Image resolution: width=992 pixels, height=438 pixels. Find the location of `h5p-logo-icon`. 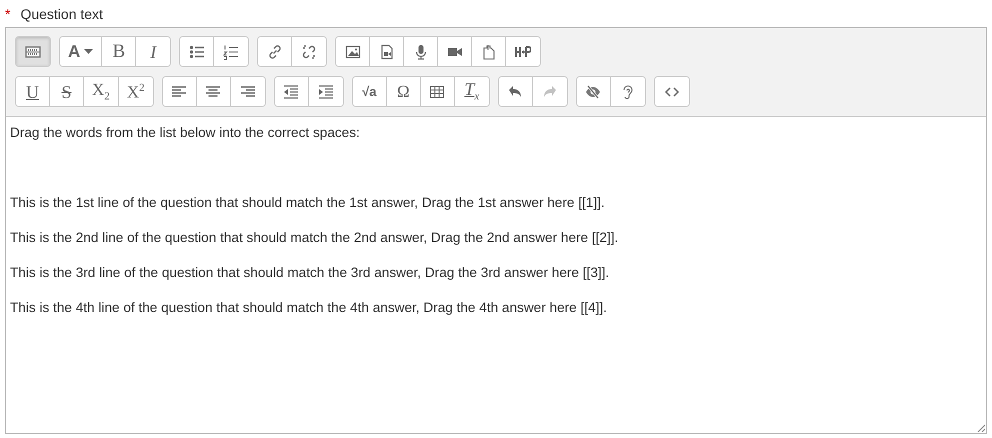

h5p-logo-icon is located at coordinates (523, 52).